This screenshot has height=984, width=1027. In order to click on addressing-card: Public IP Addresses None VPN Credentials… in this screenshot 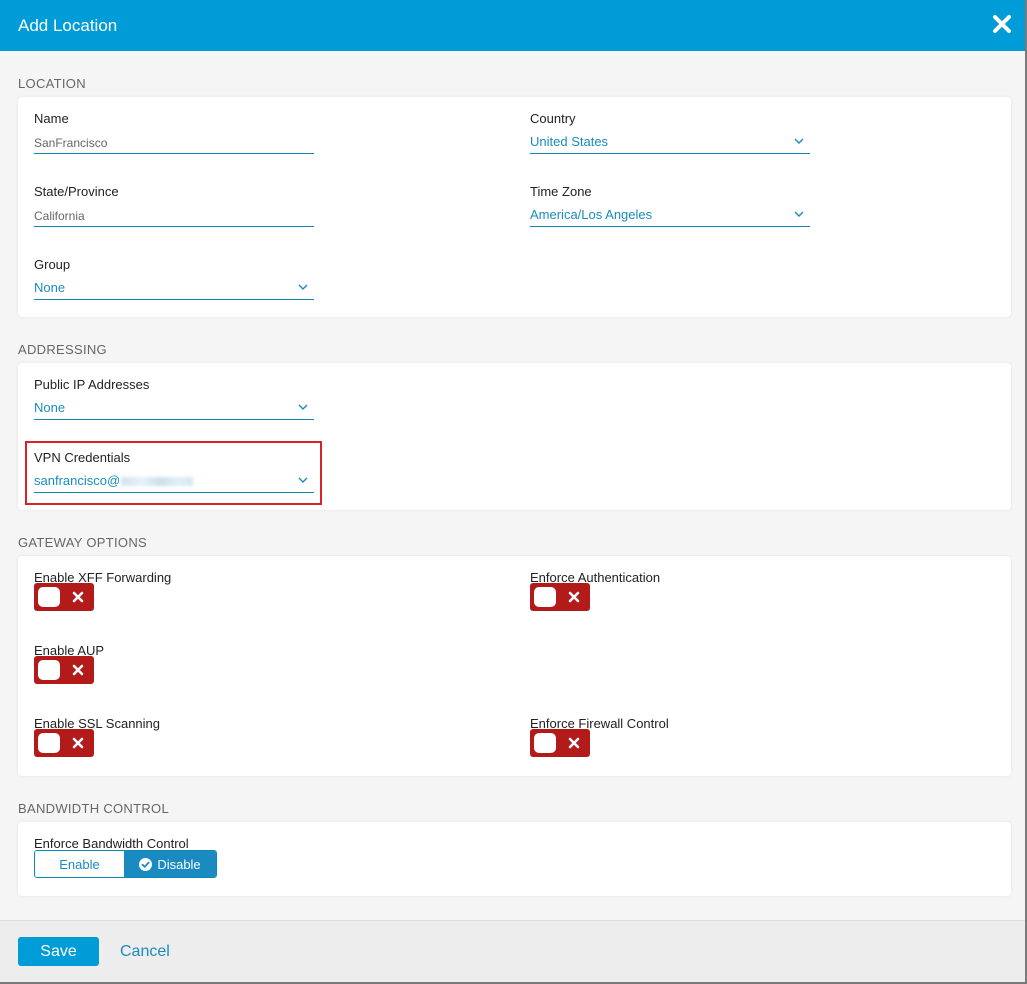, I will do `click(514, 436)`.